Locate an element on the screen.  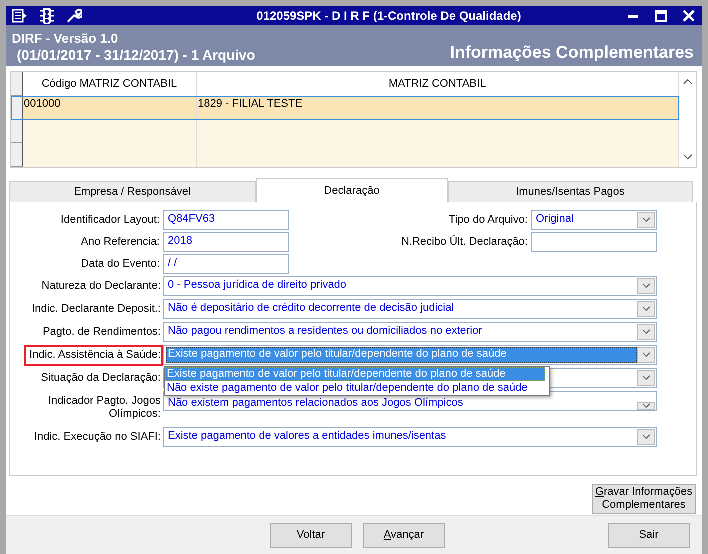
section-title: Informações Complementares is located at coordinates (572, 53).